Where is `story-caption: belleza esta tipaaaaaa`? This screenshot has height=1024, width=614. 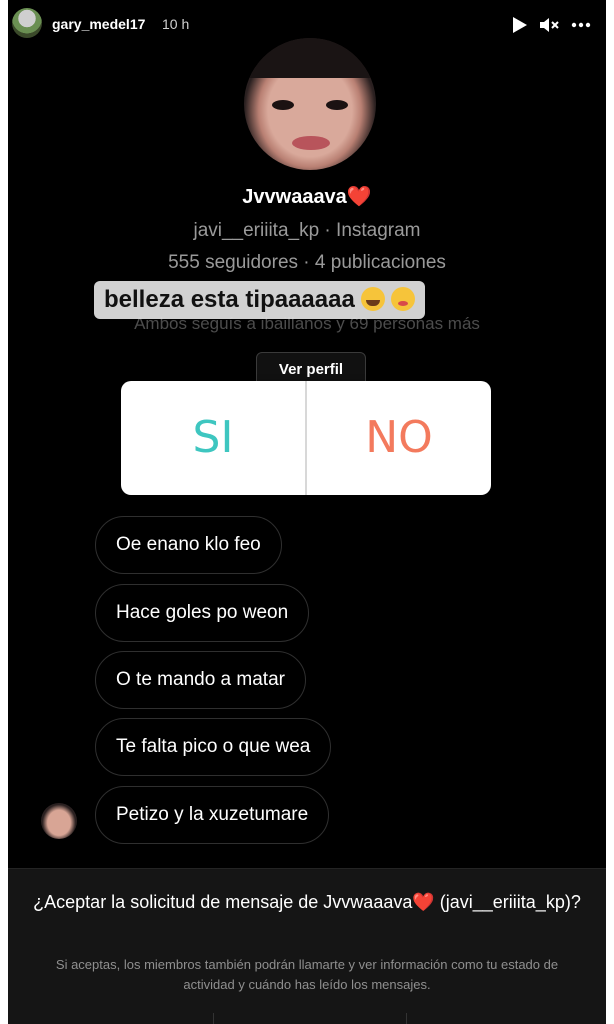 story-caption: belleza esta tipaaaaaa is located at coordinates (259, 300).